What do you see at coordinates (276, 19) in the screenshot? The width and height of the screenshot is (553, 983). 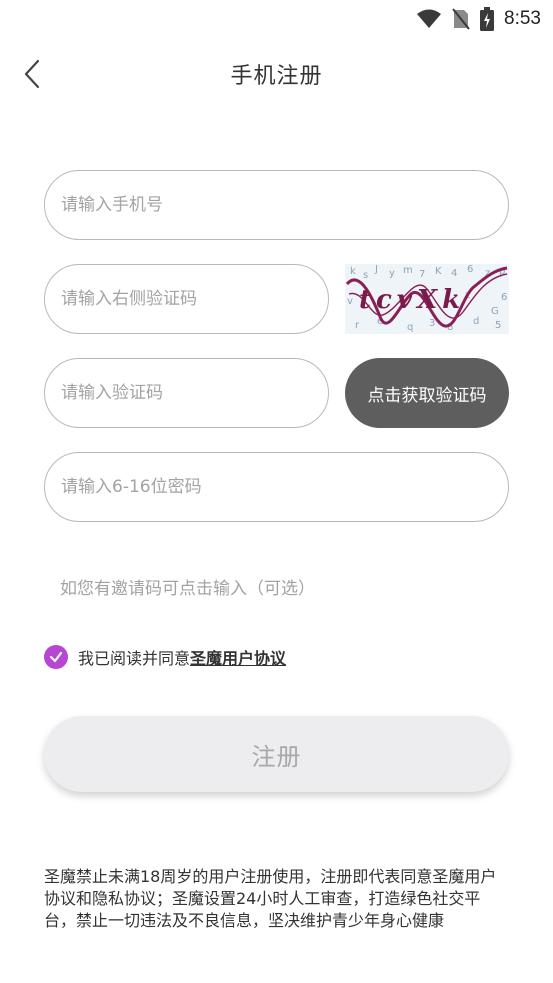 I see `status-bar: 8:53` at bounding box center [276, 19].